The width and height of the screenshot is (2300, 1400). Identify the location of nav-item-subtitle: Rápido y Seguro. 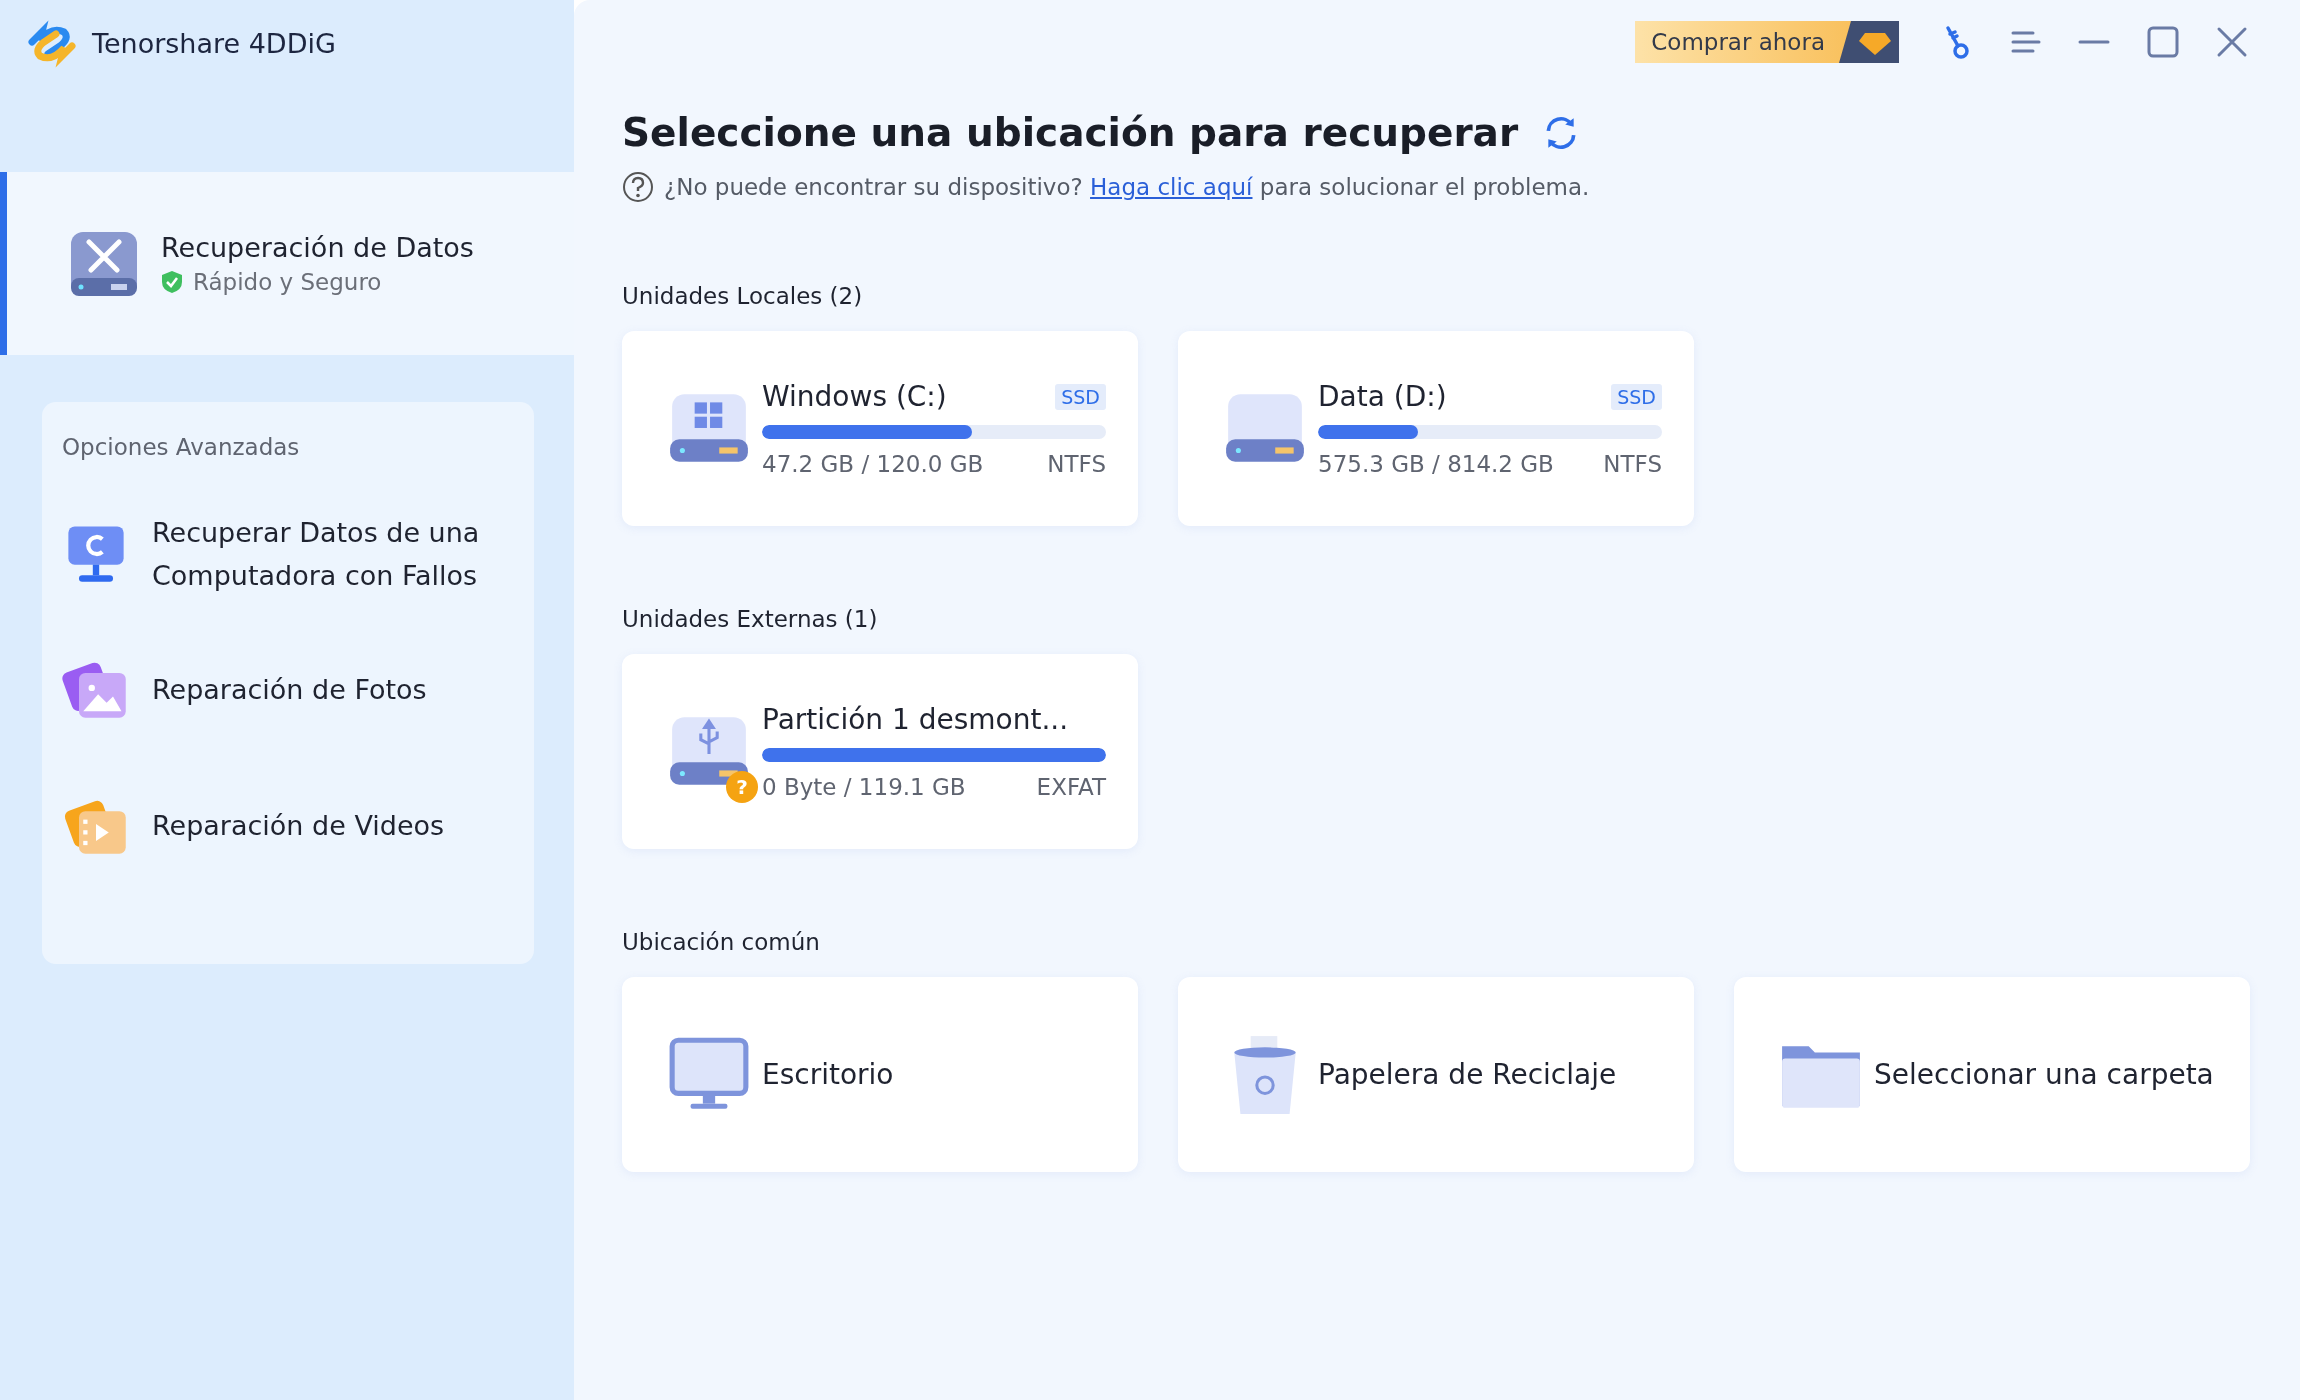
(287, 282).